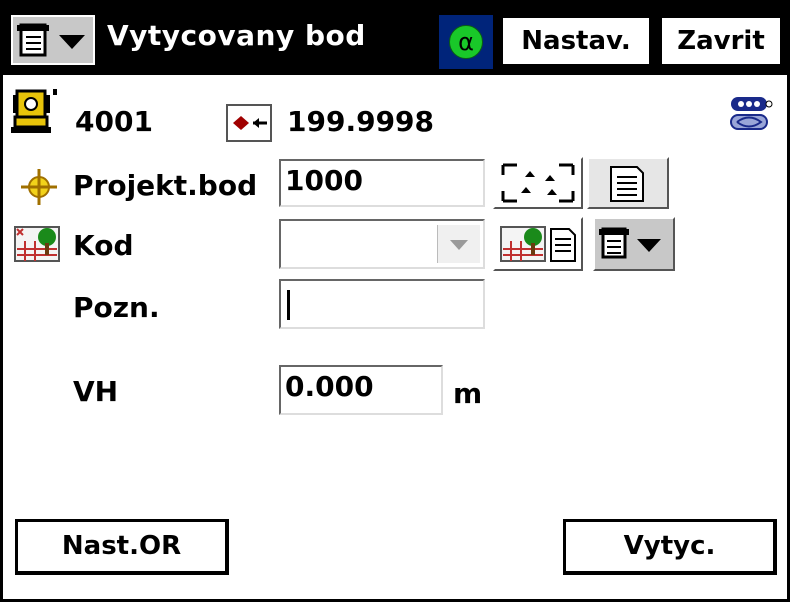 This screenshot has width=790, height=602. Describe the element at coordinates (382, 304) in the screenshot. I see `note-input` at that location.